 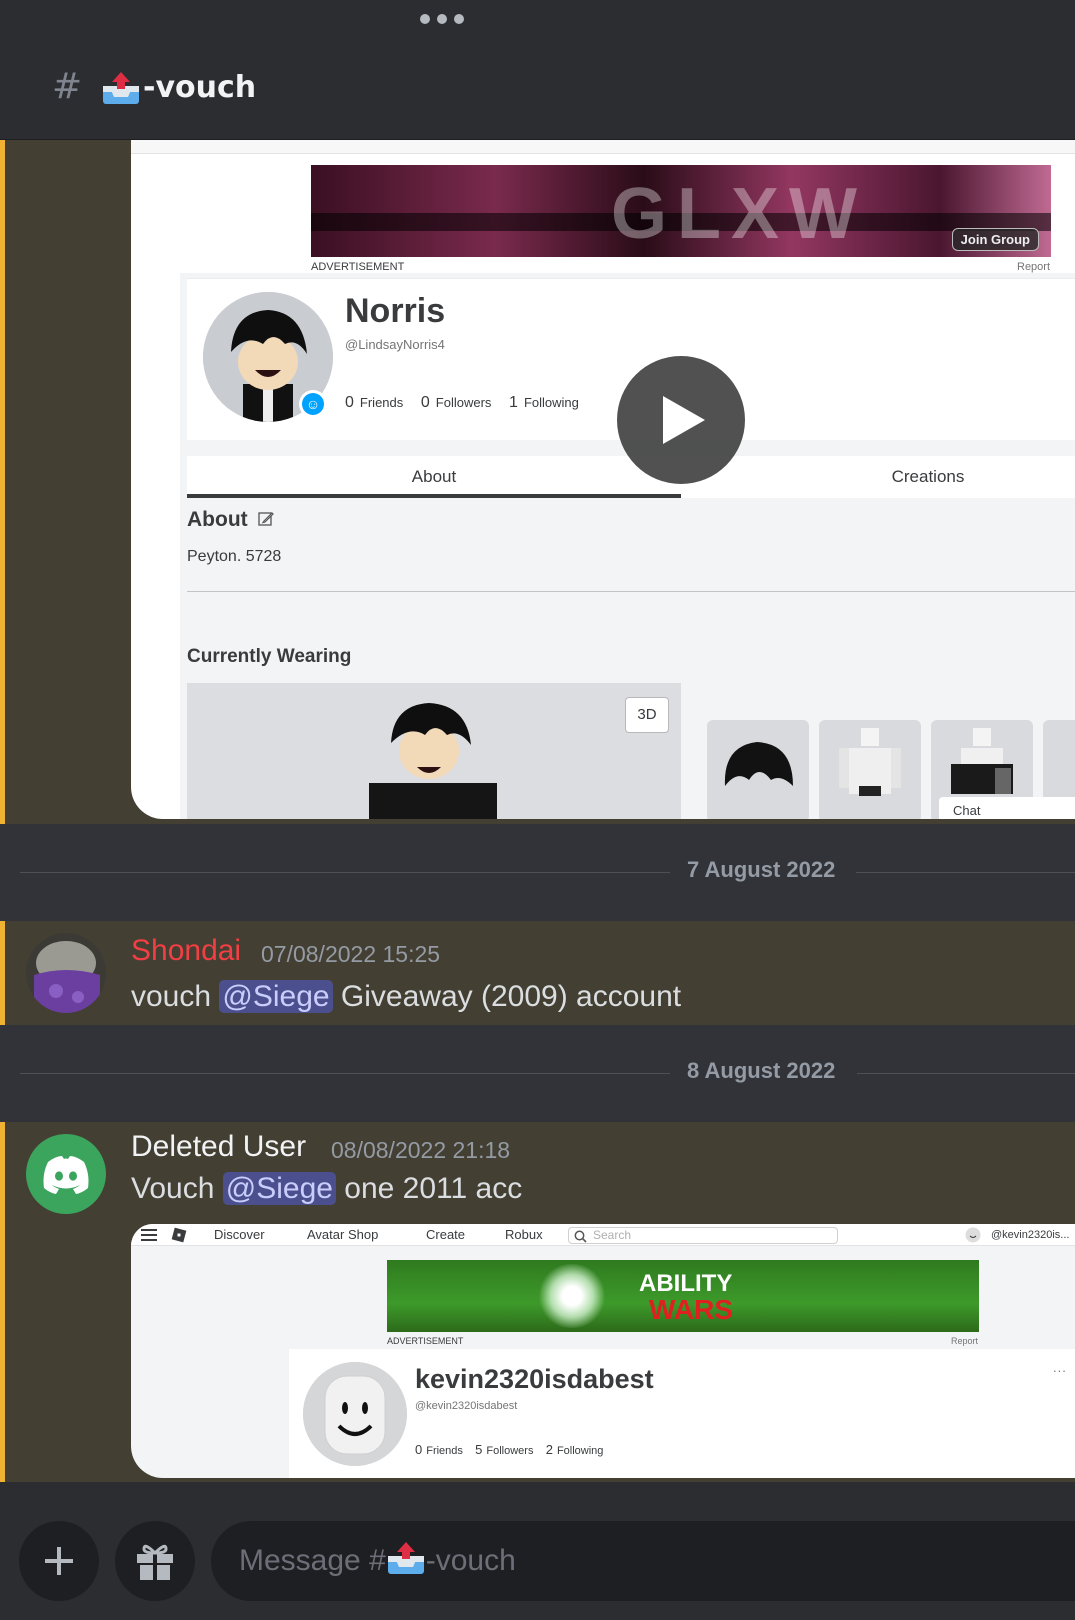 What do you see at coordinates (547, 1073) in the screenshot?
I see `date-divider: 8 August 2022` at bounding box center [547, 1073].